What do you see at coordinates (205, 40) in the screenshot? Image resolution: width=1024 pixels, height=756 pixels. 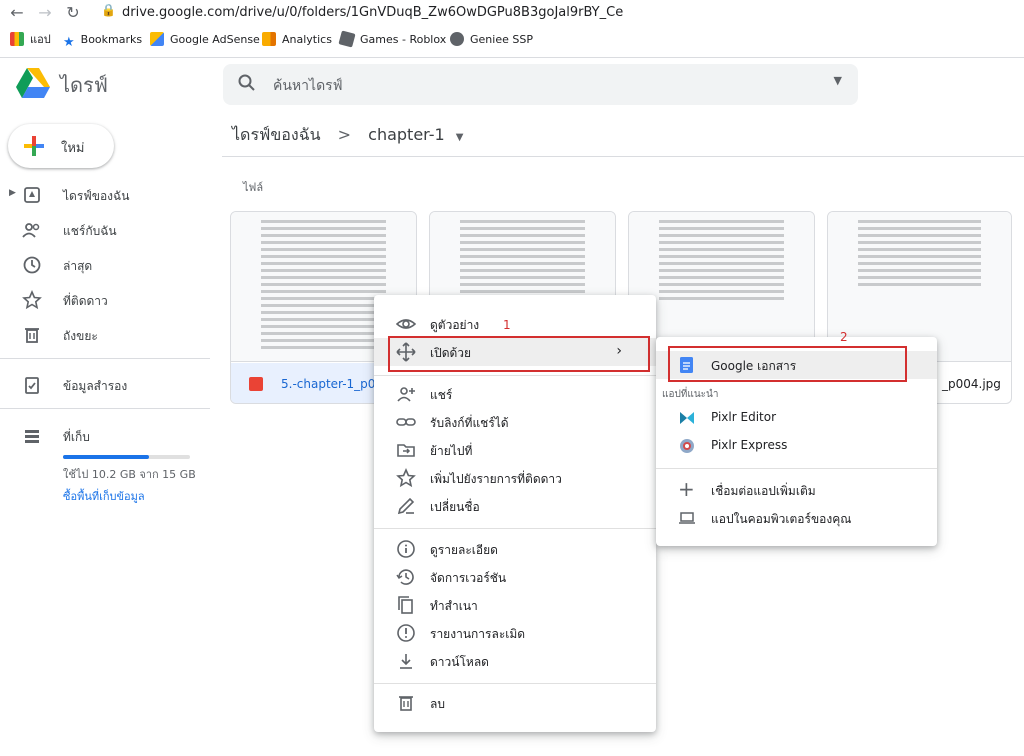 I see `bookmark-adsense: Google AdSense` at bounding box center [205, 40].